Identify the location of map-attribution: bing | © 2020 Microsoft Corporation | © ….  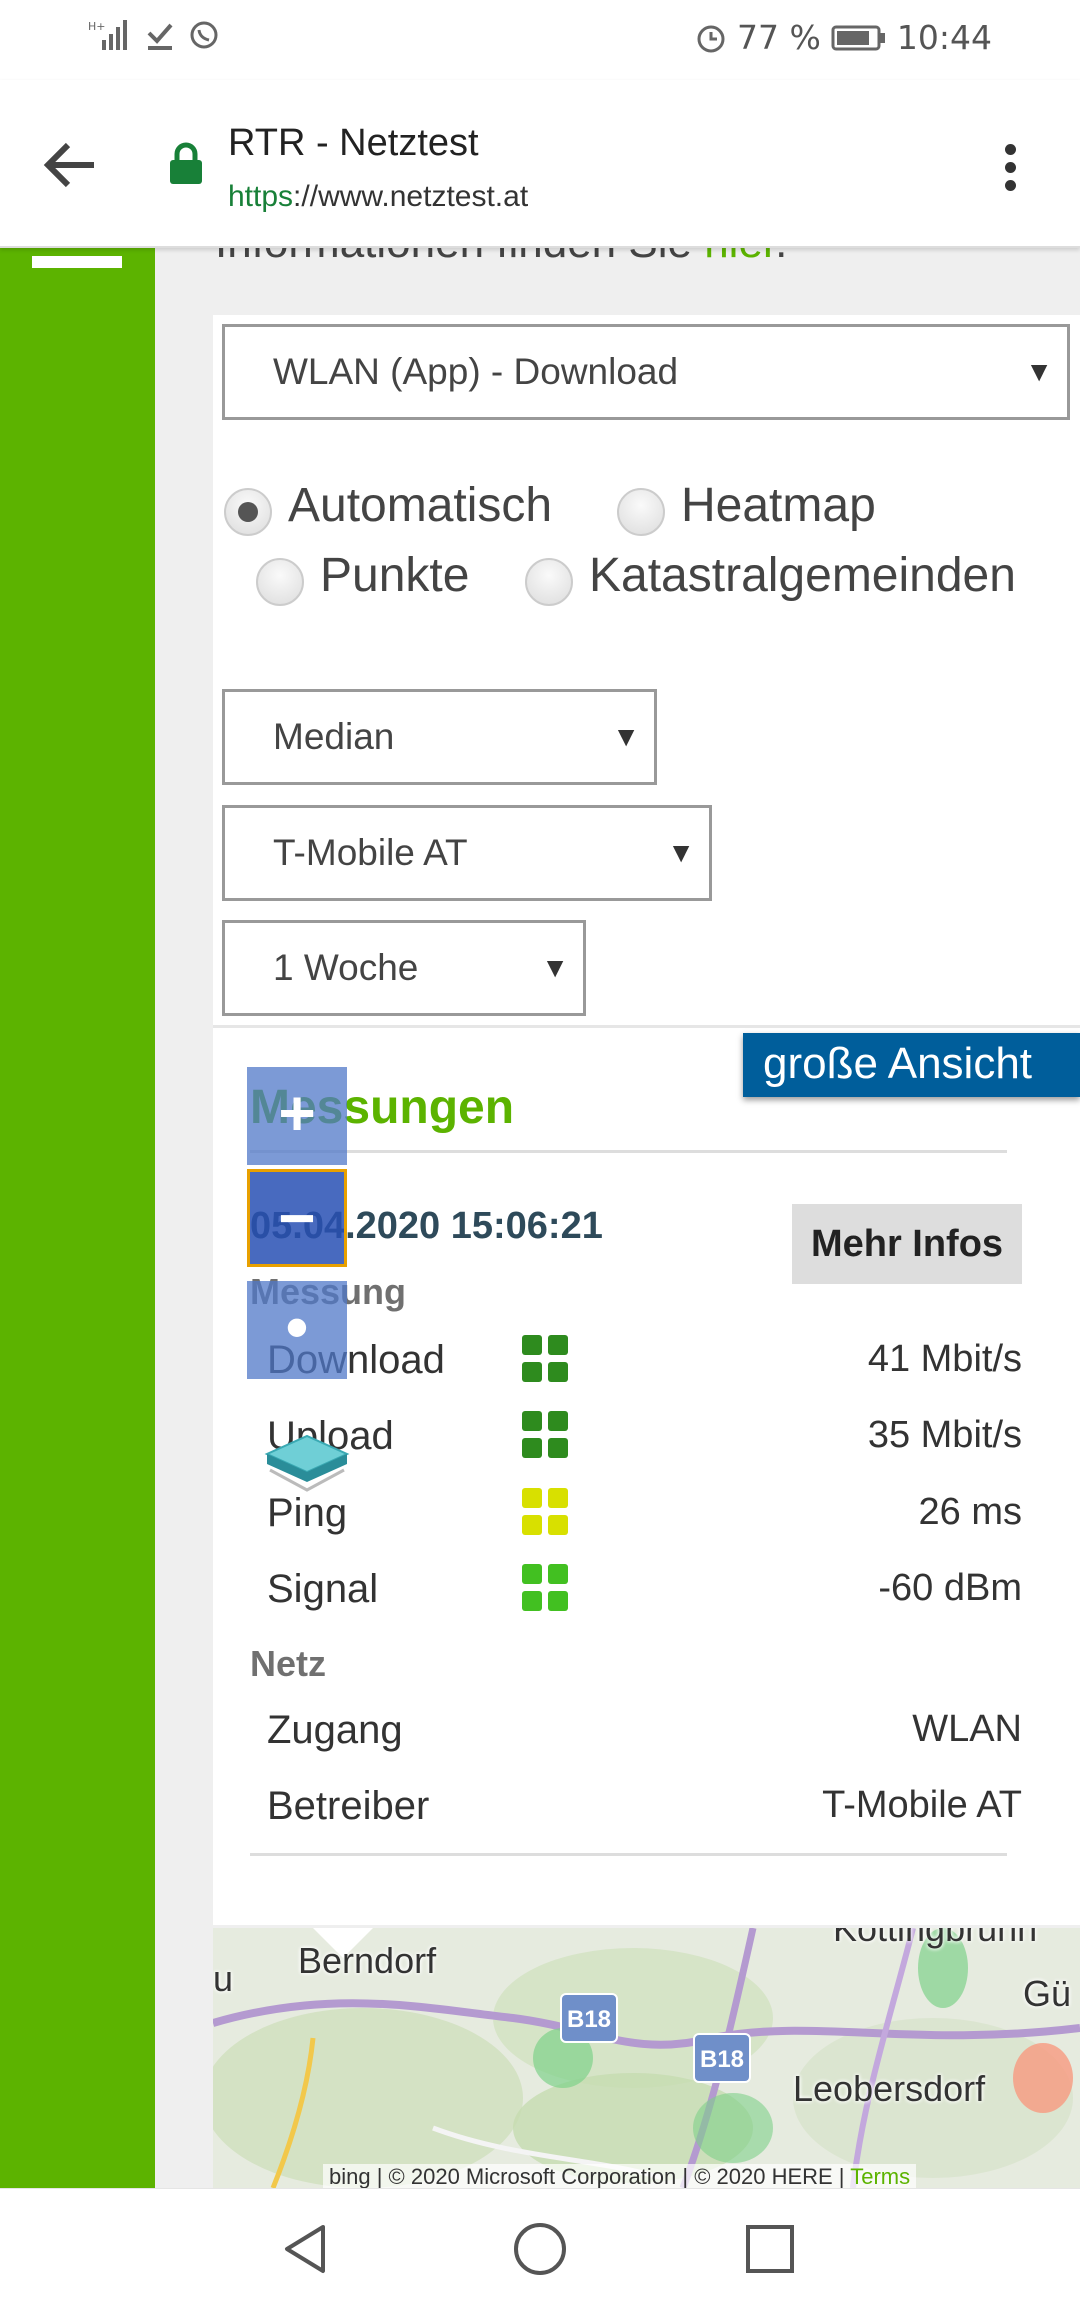
(620, 2176).